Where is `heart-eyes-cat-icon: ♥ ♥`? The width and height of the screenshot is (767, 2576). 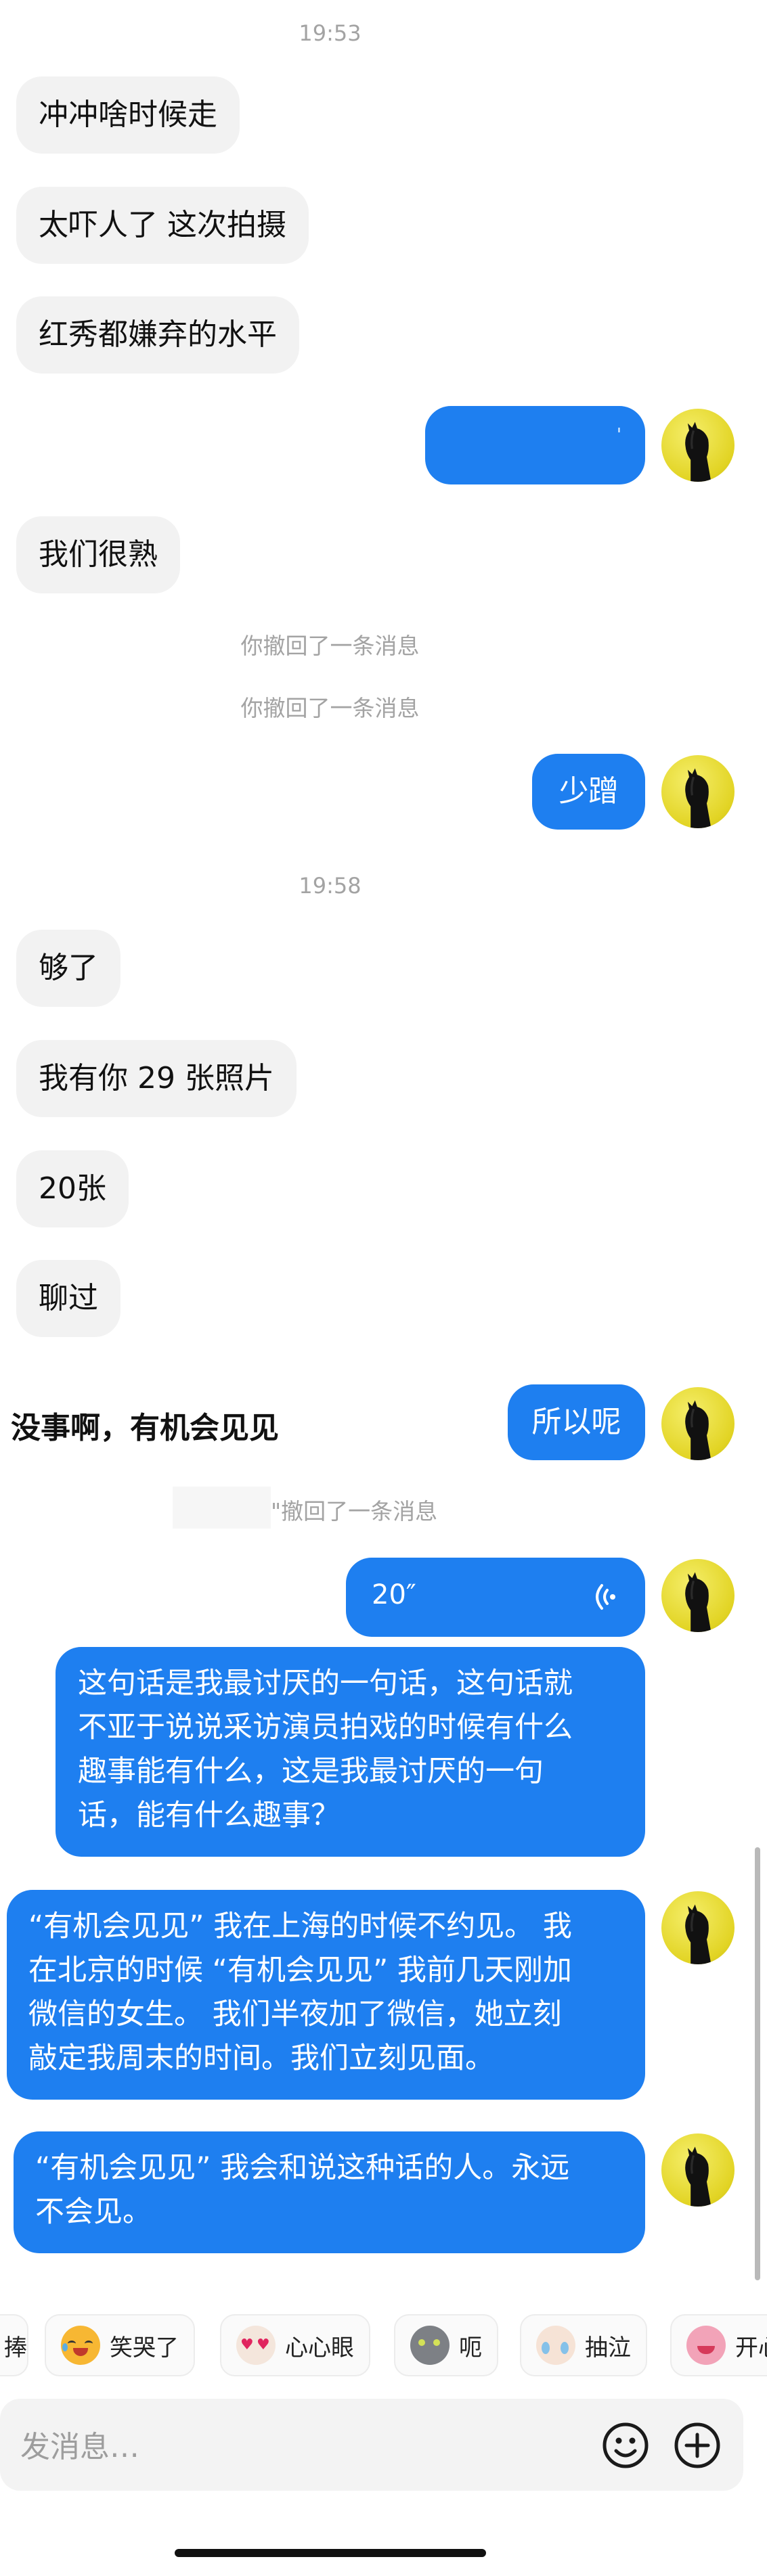 heart-eyes-cat-icon: ♥ ♥ is located at coordinates (256, 2345).